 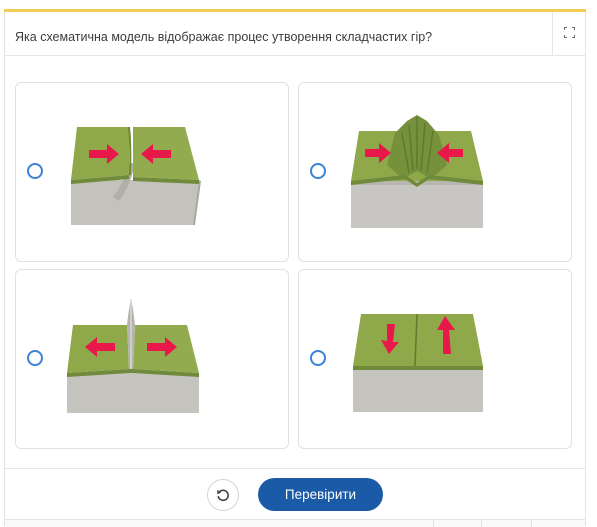 I want to click on fullscreen-icon, so click(x=569, y=32).